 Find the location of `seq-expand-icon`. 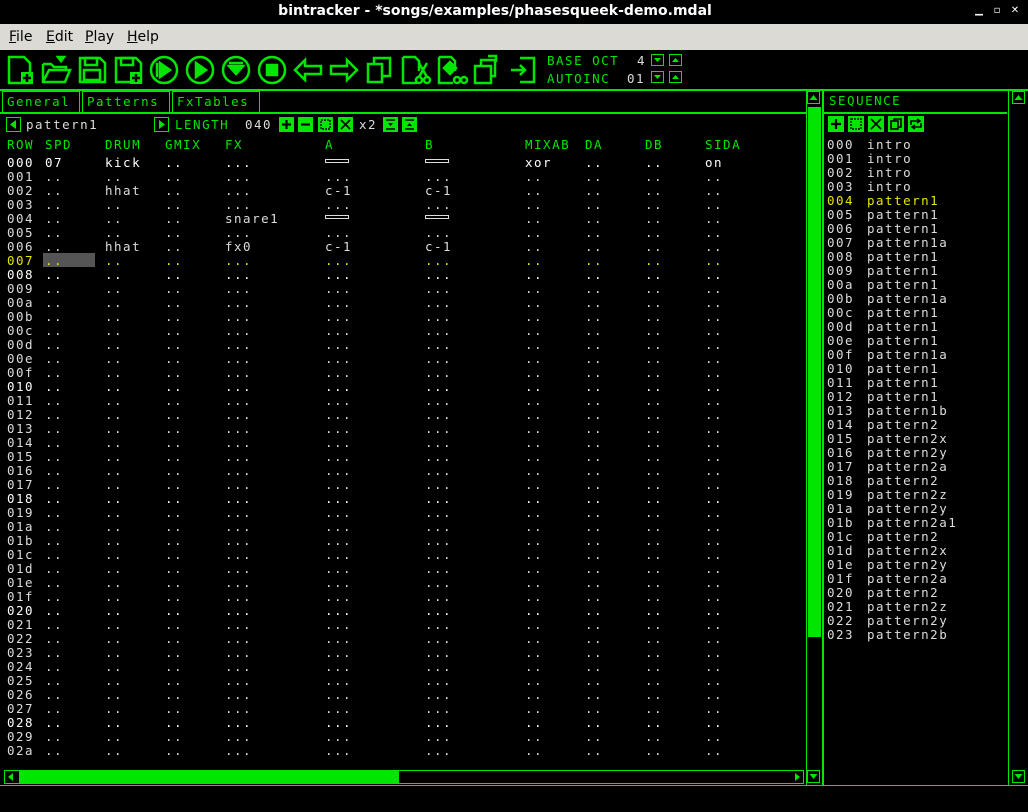

seq-expand-icon is located at coordinates (856, 124).